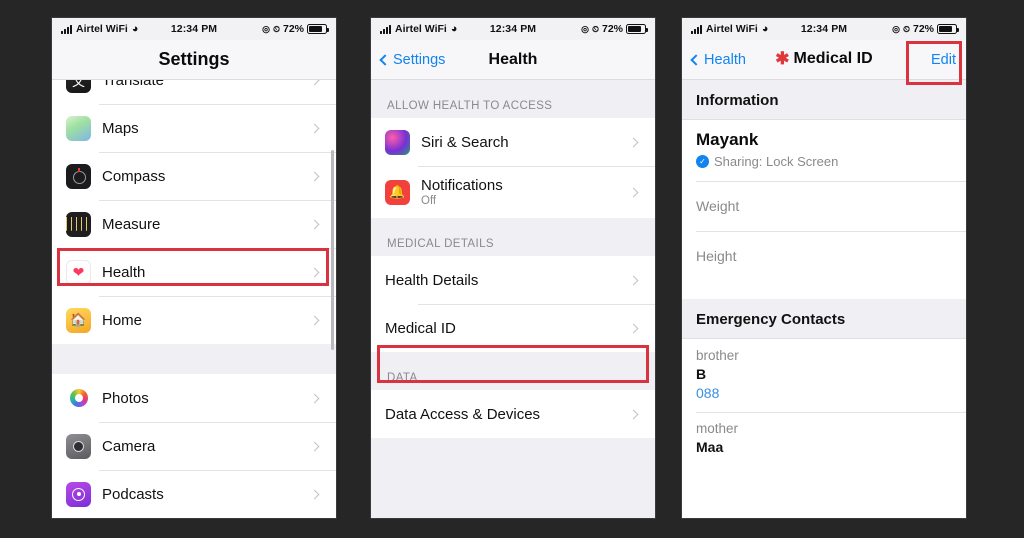 This screenshot has width=1024, height=538. Describe the element at coordinates (513, 371) in the screenshot. I see `section-header-data: DATA` at that location.